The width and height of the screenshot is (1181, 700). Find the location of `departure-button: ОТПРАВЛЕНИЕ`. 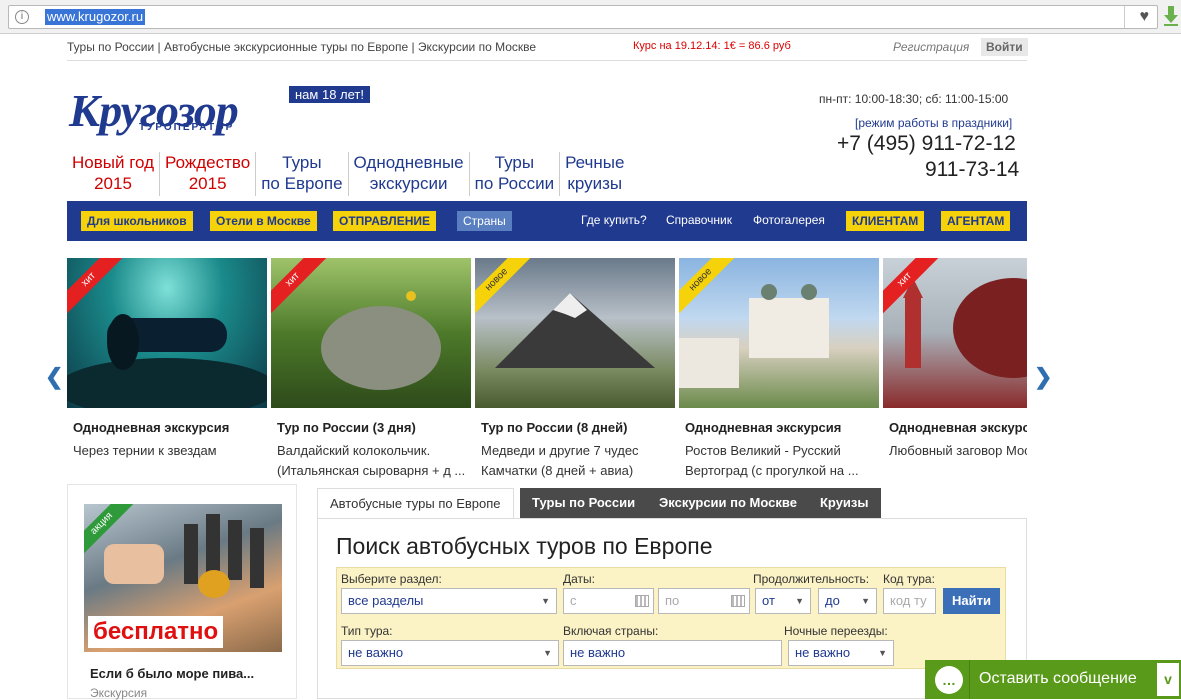

departure-button: ОТПРАВЛЕНИЕ is located at coordinates (384, 221).